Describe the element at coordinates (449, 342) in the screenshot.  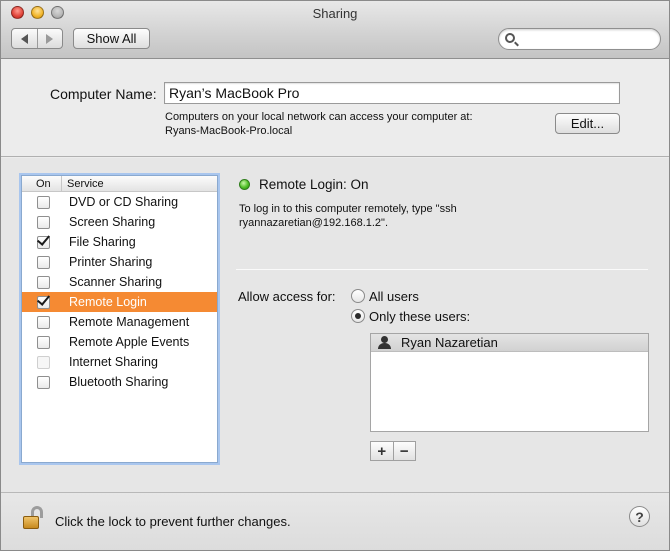
I see `user-name: Ryan Nazaretian` at that location.